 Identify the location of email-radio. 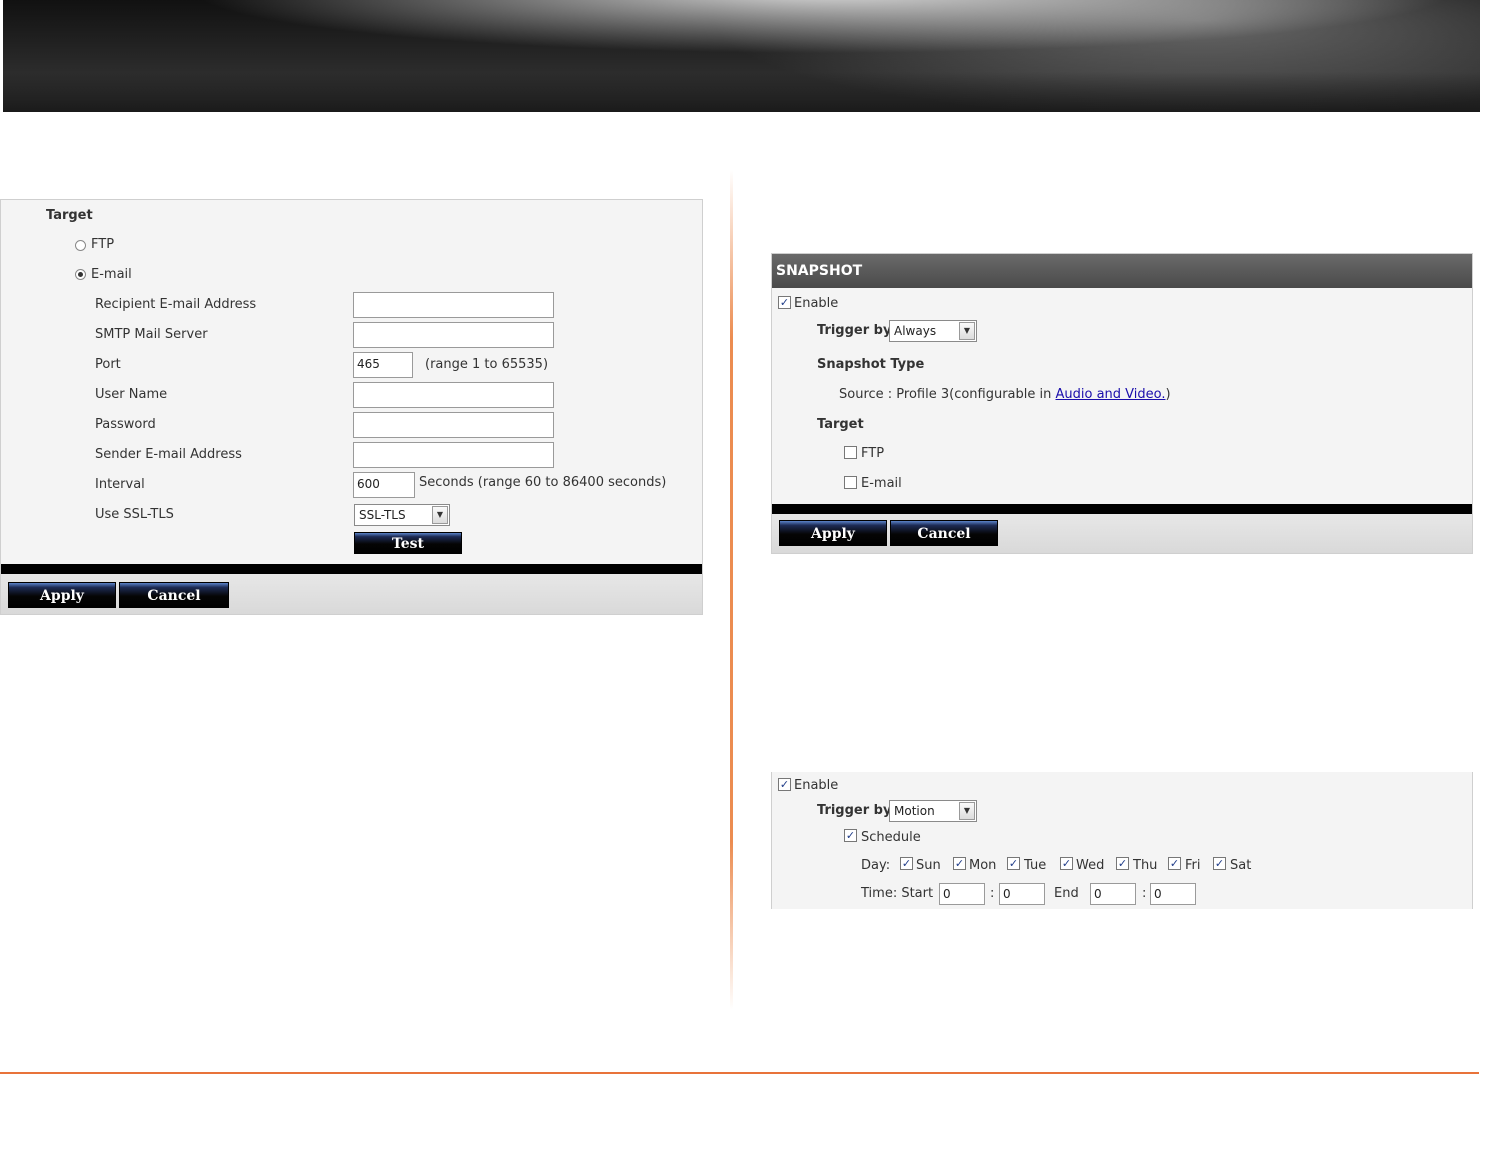
(80, 274).